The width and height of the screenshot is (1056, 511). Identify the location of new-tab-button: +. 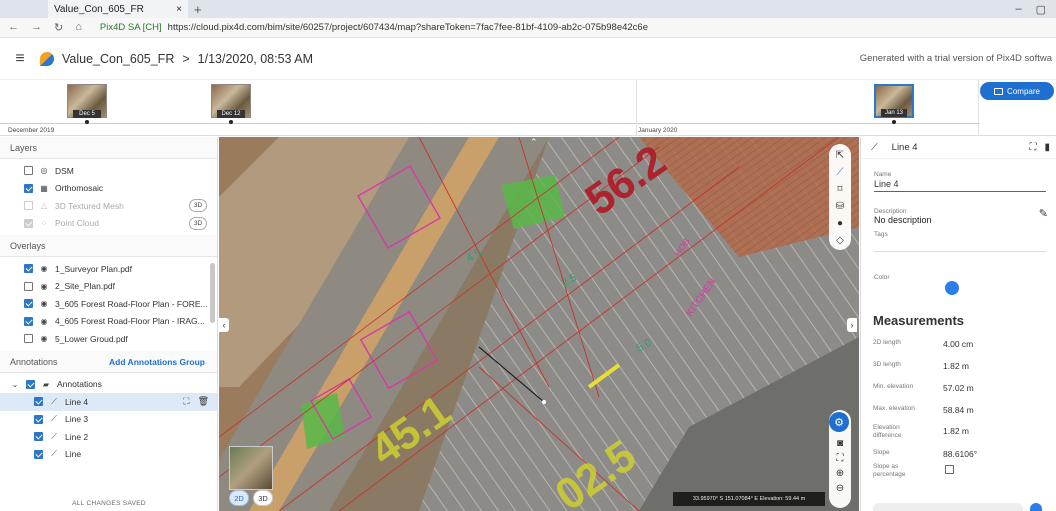
(198, 9).